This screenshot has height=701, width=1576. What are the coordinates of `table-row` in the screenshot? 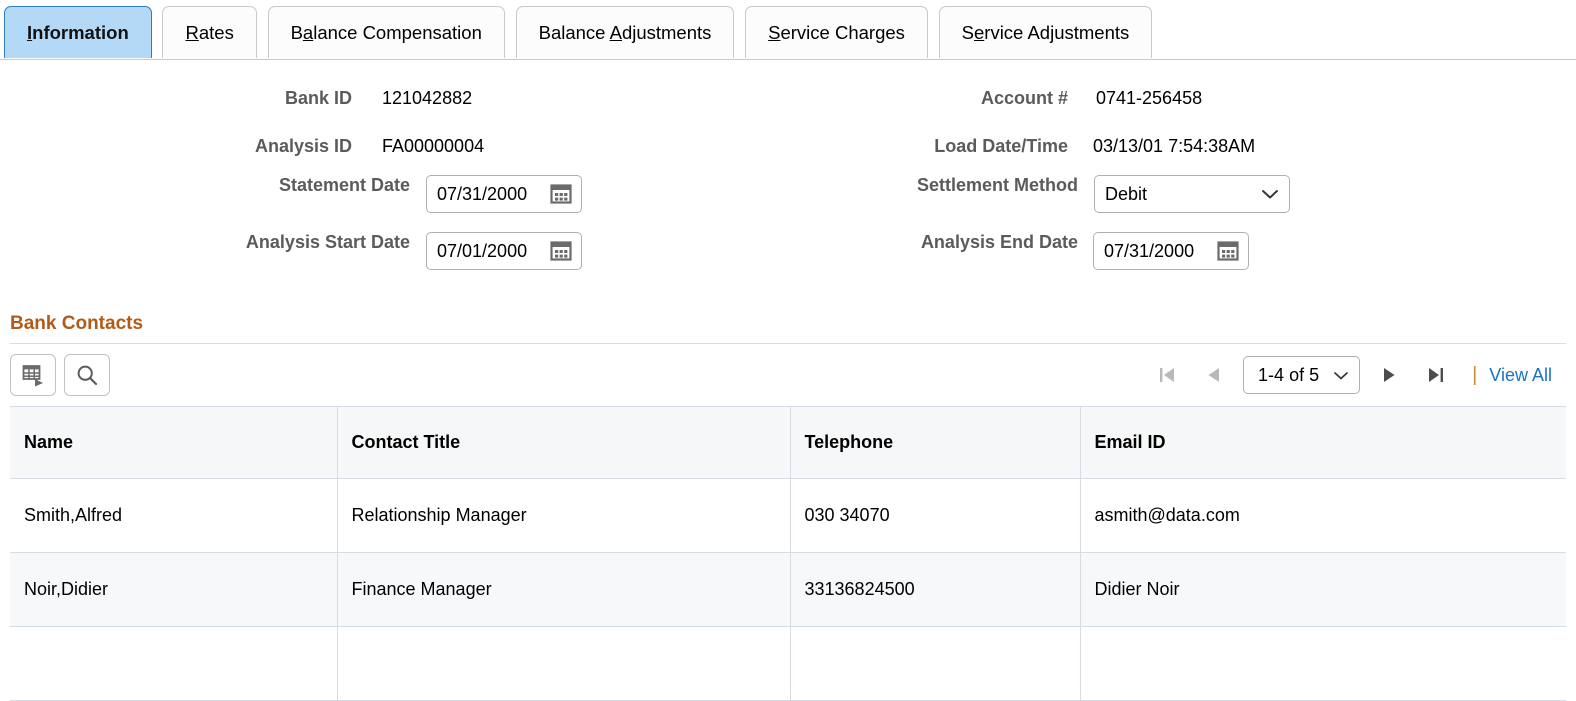 It's located at (788, 663).